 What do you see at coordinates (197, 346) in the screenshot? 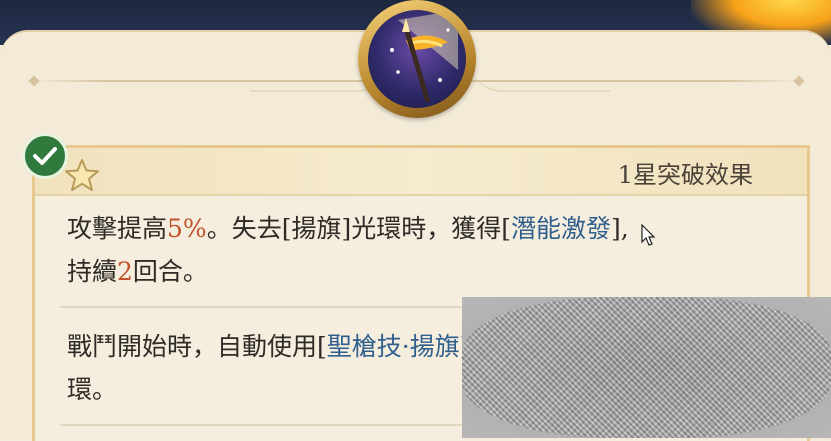
I see `text-segment: 戰鬥開始時，自動使用[` at bounding box center [197, 346].